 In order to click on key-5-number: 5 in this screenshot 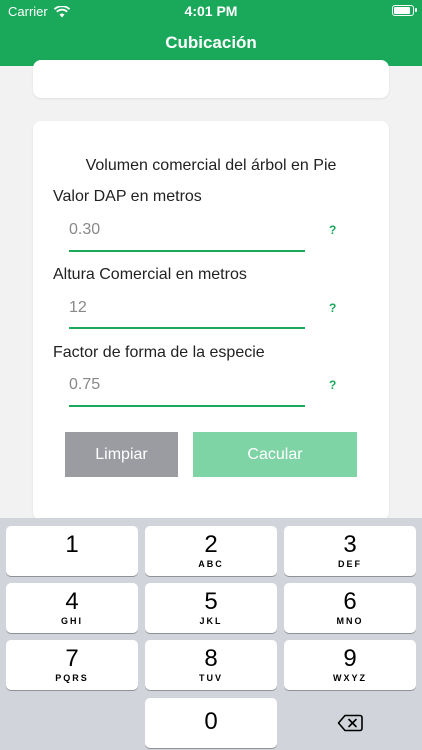, I will do `click(211, 601)`.